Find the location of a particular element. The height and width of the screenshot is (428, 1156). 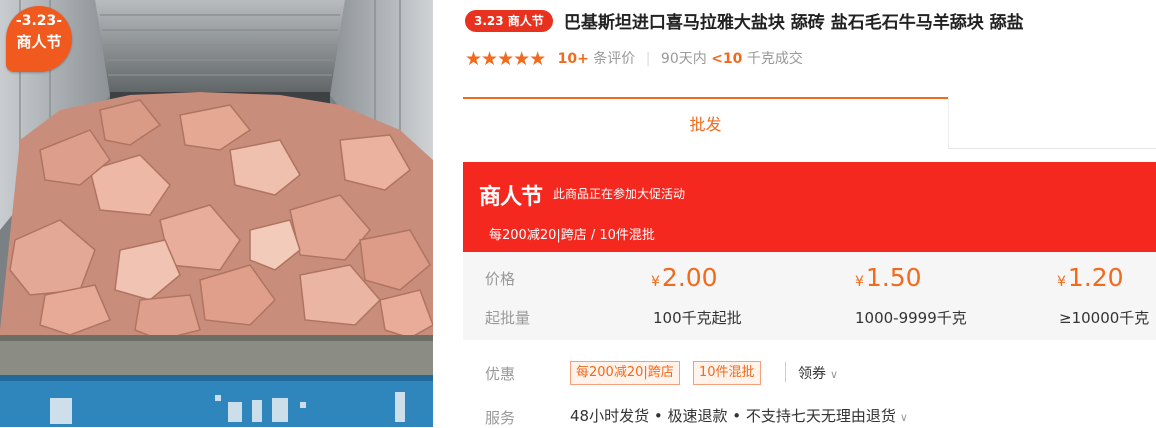

tier-3-price-value: 1.20 is located at coordinates (1095, 277).